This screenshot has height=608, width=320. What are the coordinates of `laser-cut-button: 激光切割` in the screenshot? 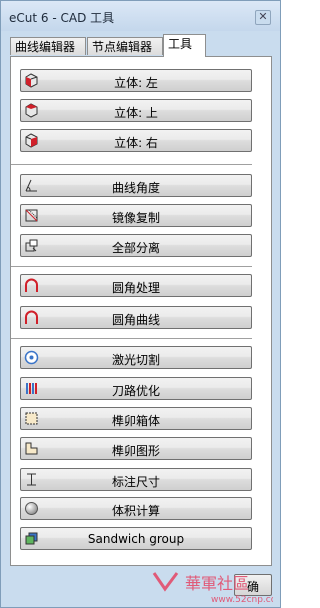 It's located at (136, 357).